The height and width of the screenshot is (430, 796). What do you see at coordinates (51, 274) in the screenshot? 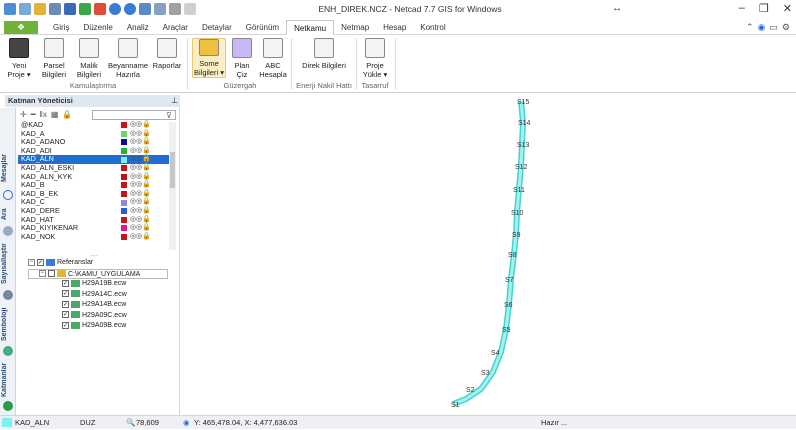
I see `checkbox` at bounding box center [51, 274].